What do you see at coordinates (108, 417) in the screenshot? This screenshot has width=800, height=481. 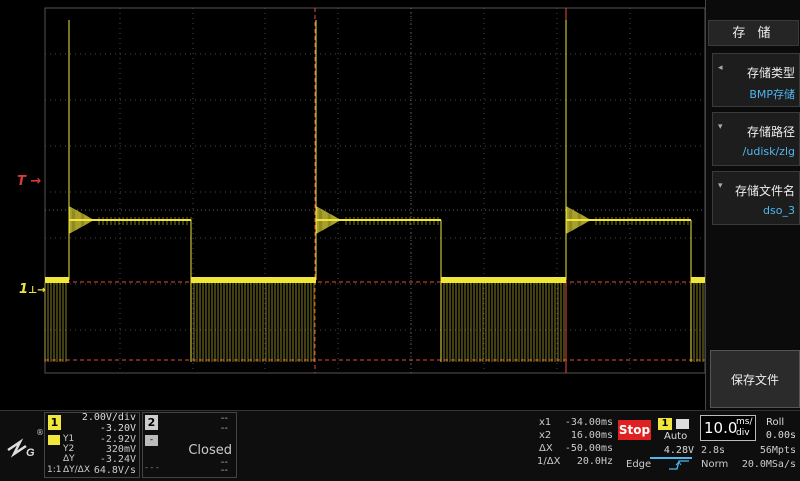 I see `ch1-scale: 2.00V/div` at bounding box center [108, 417].